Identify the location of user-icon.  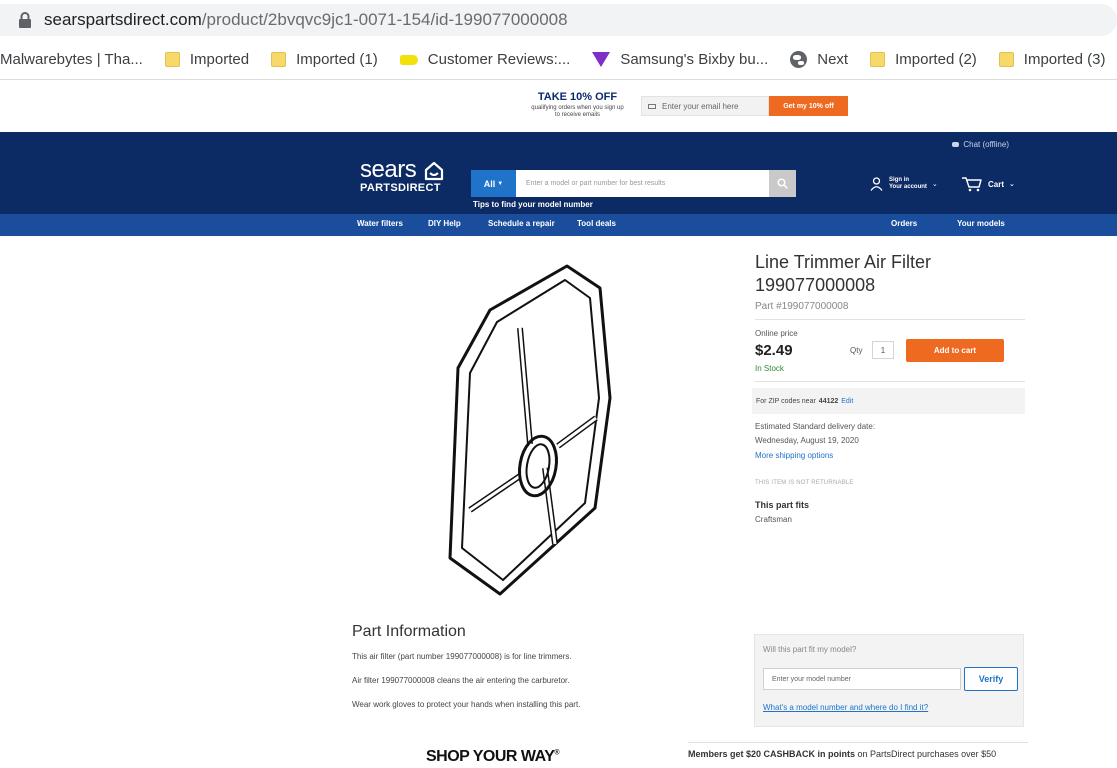
(876, 184).